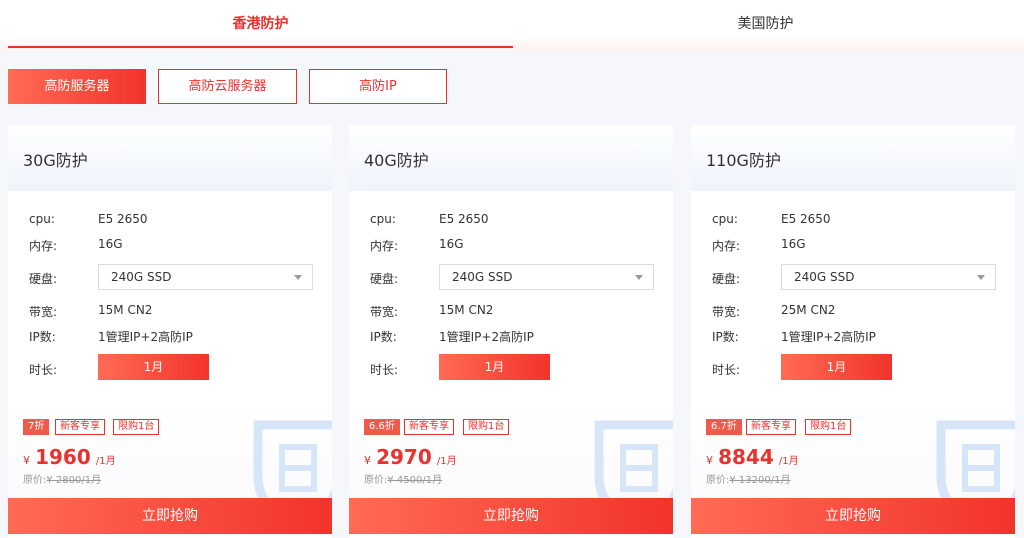  I want to click on card-header: 30G防护, so click(170, 158).